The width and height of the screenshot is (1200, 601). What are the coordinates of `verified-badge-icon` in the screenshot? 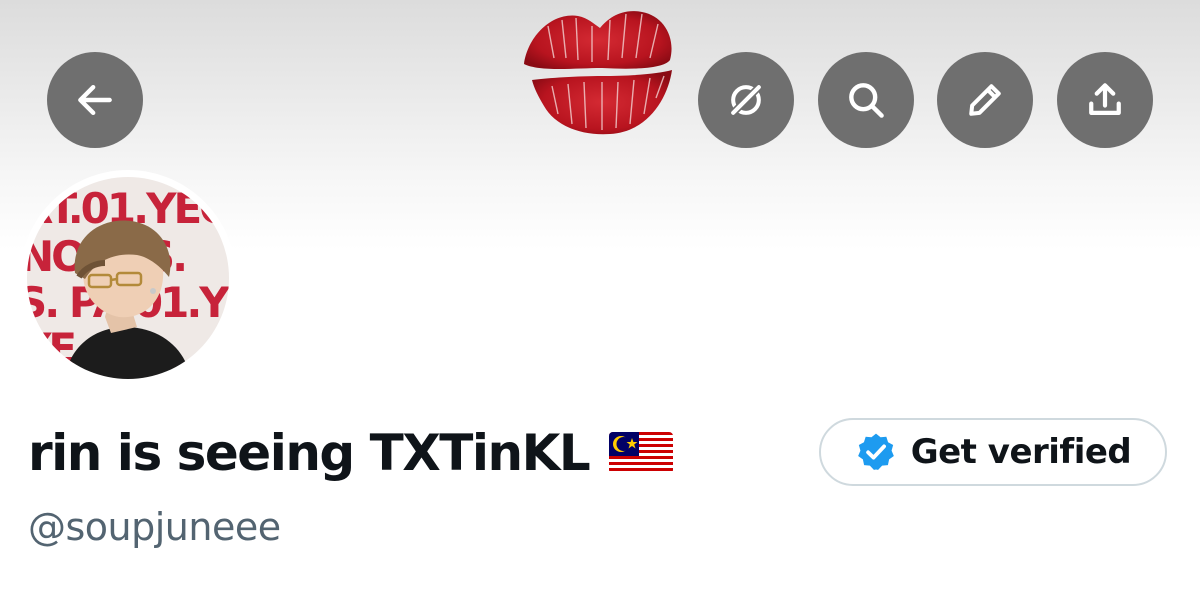 It's located at (875, 451).